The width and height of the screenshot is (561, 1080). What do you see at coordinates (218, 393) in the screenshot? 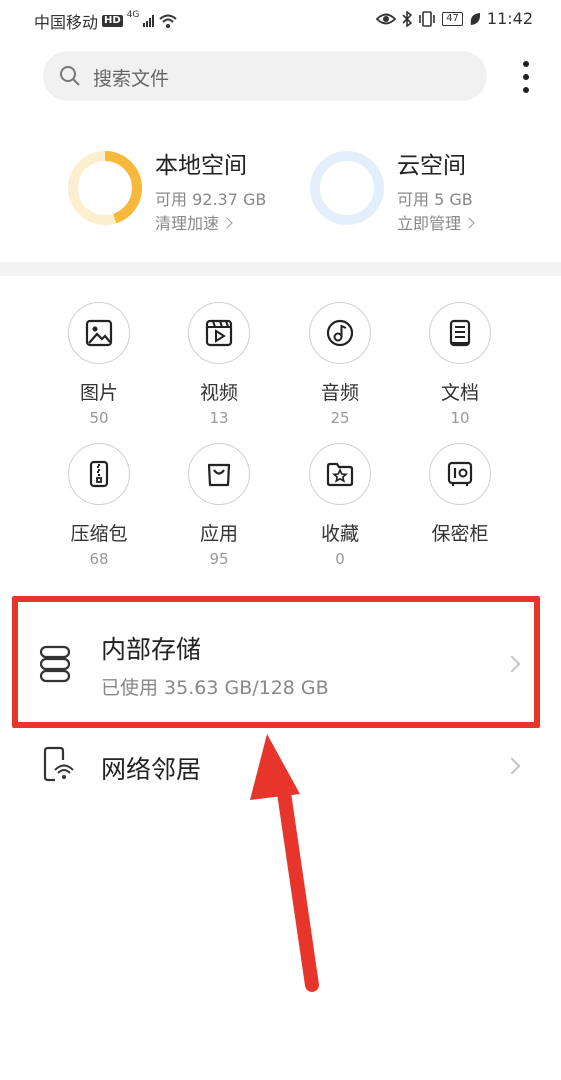
I see `category-label: 视频` at bounding box center [218, 393].